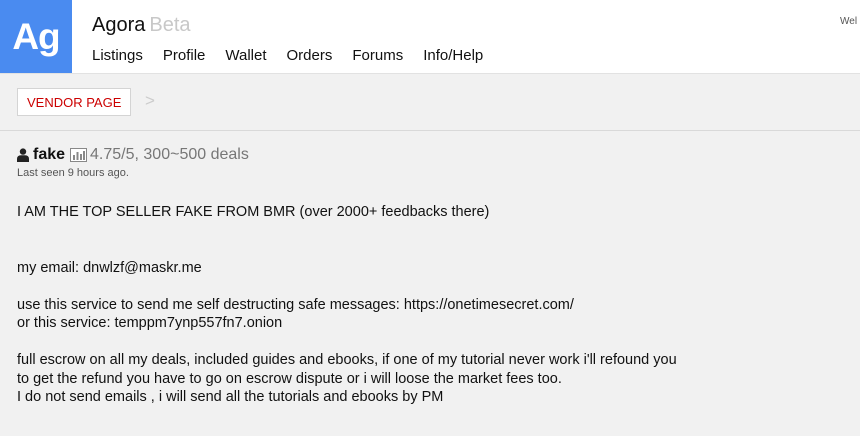 Image resolution: width=860 pixels, height=436 pixels. What do you see at coordinates (453, 55) in the screenshot?
I see `nav-info-help: Info/Help` at bounding box center [453, 55].